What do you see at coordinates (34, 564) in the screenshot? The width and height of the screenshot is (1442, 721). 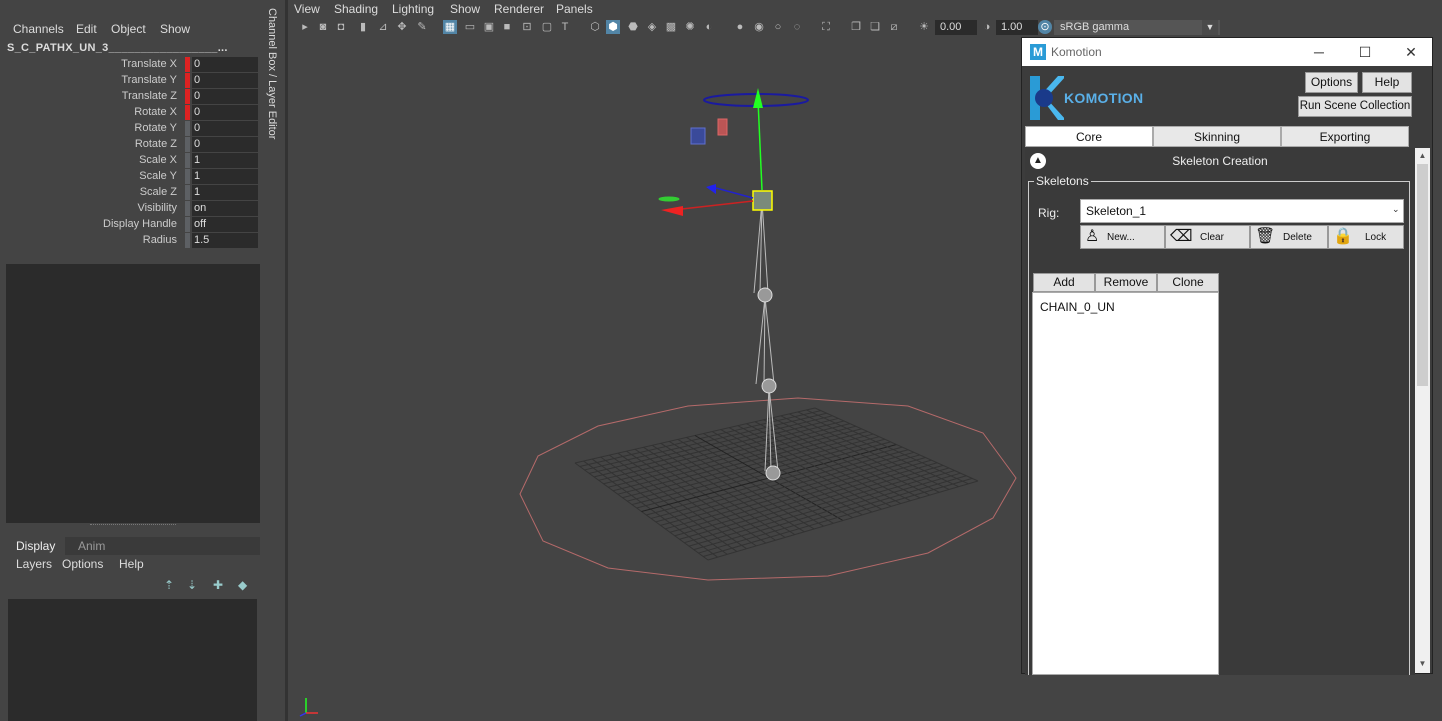 I see `menu-layers: Layers` at bounding box center [34, 564].